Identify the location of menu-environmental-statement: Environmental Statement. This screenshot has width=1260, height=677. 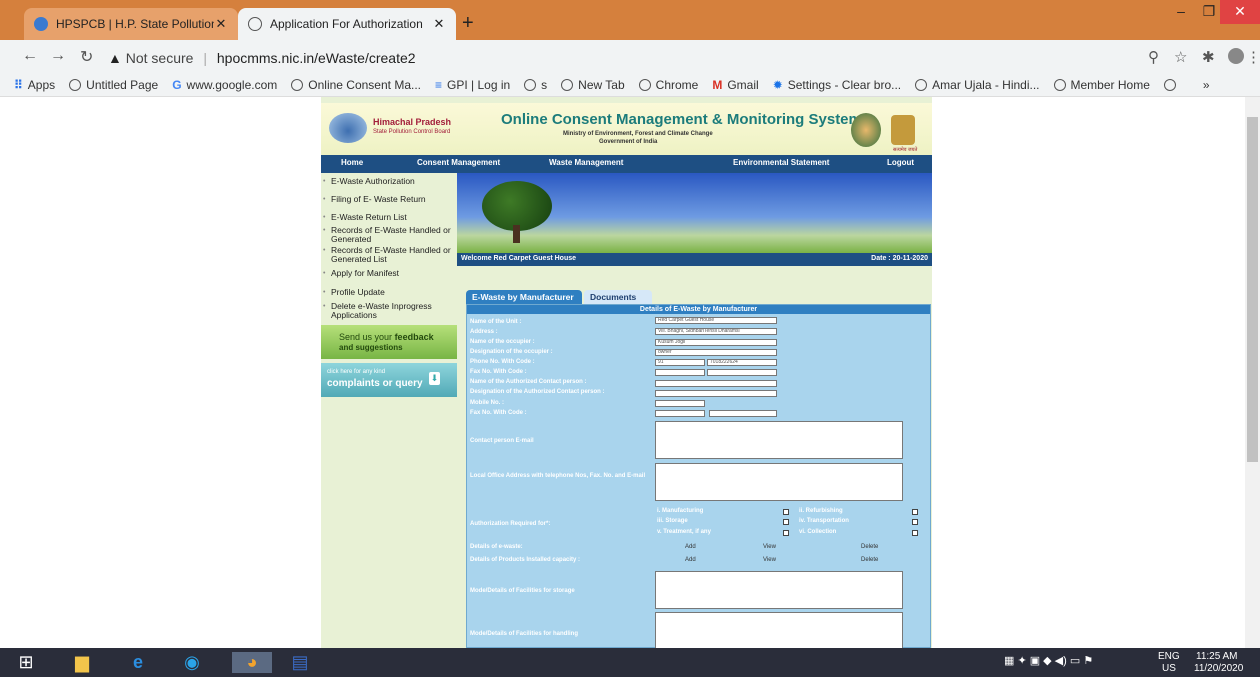
(781, 162).